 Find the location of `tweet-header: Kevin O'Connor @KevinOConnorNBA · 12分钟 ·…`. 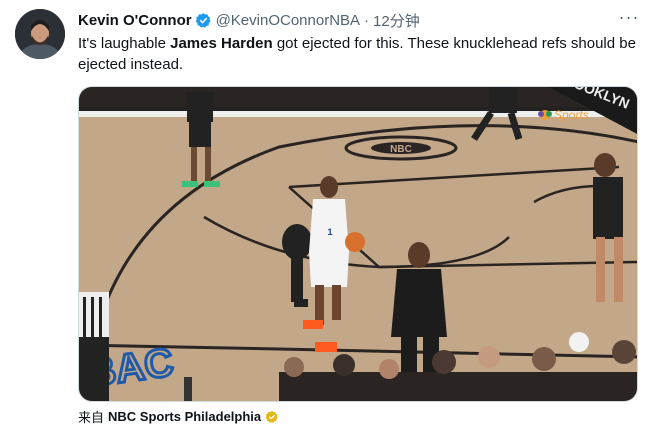

tweet-header: Kevin O'Connor @KevinOConnorNBA · 12分钟 ·… is located at coordinates (359, 19).